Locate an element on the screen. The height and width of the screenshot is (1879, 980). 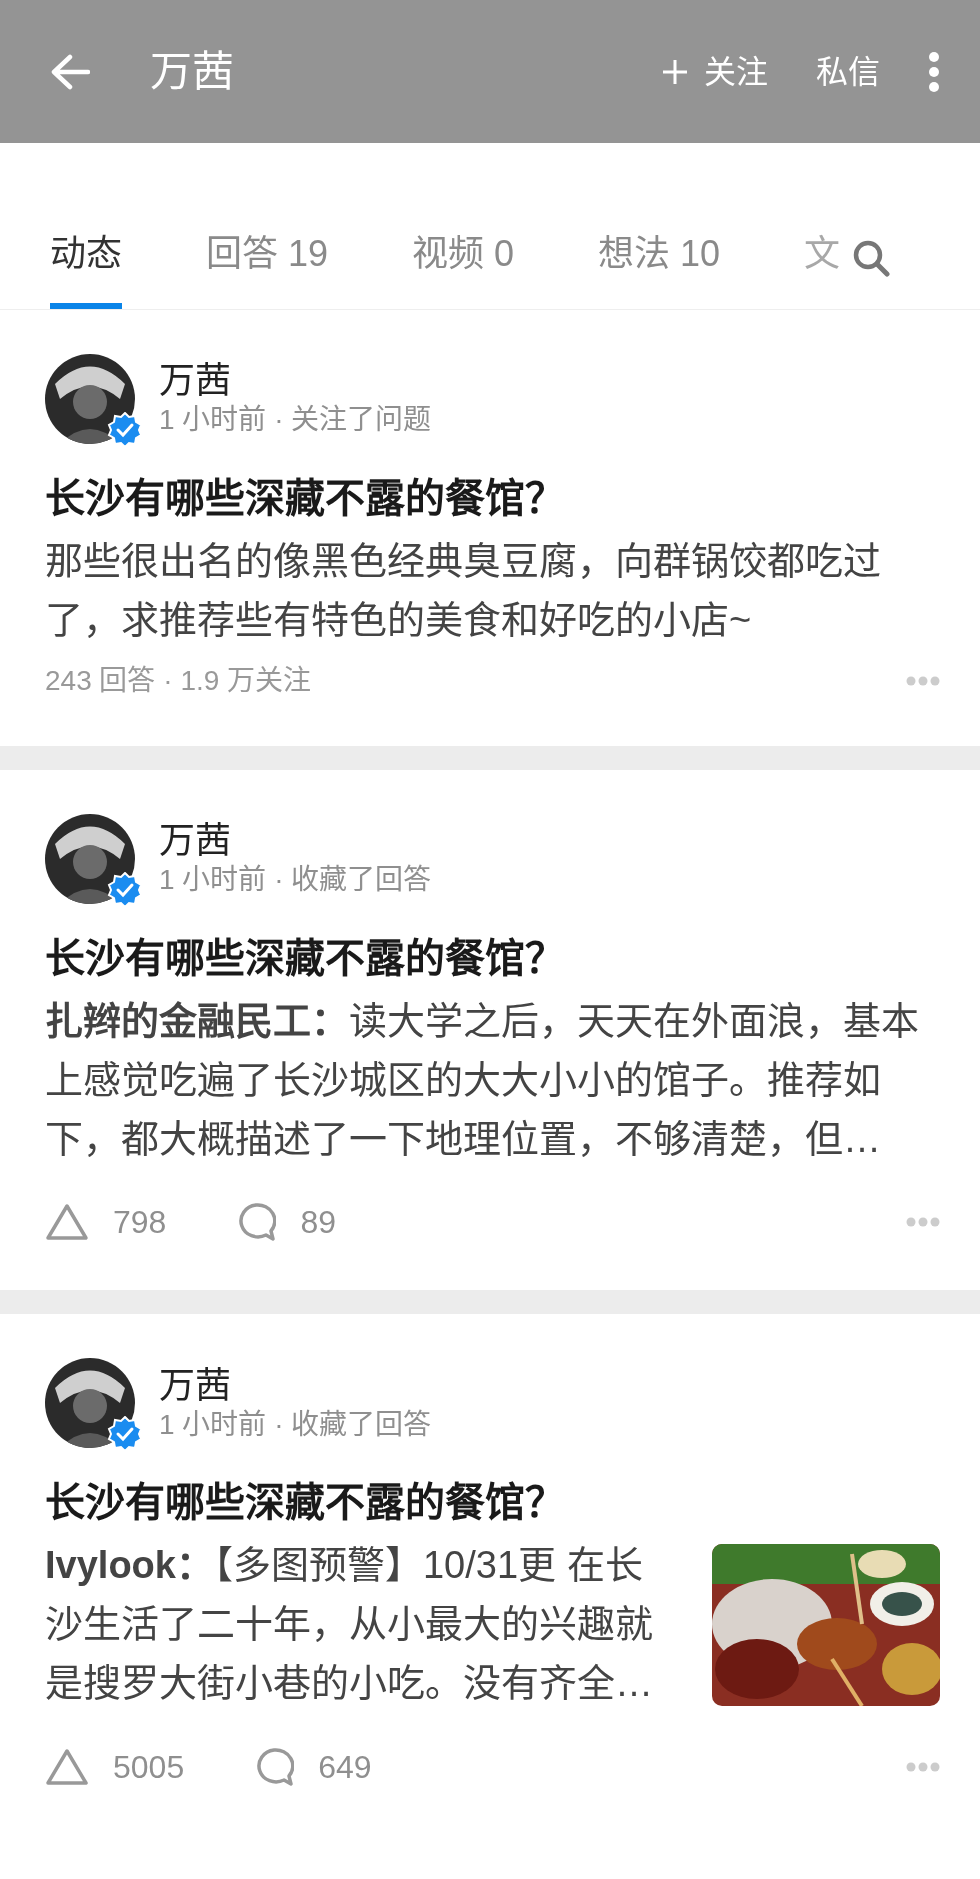
question-stats: 243 回答 · 1.9 万关注 is located at coordinates (178, 680).